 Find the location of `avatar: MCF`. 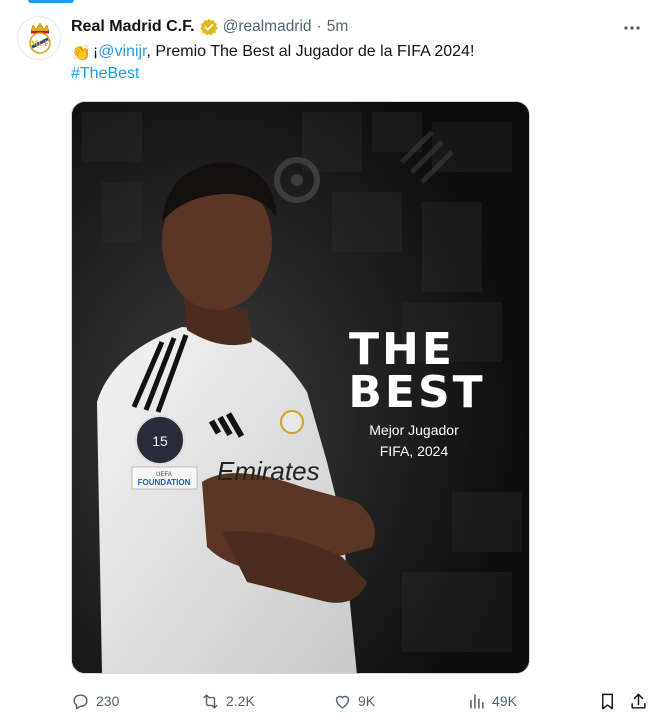

avatar: MCF is located at coordinates (39, 38).